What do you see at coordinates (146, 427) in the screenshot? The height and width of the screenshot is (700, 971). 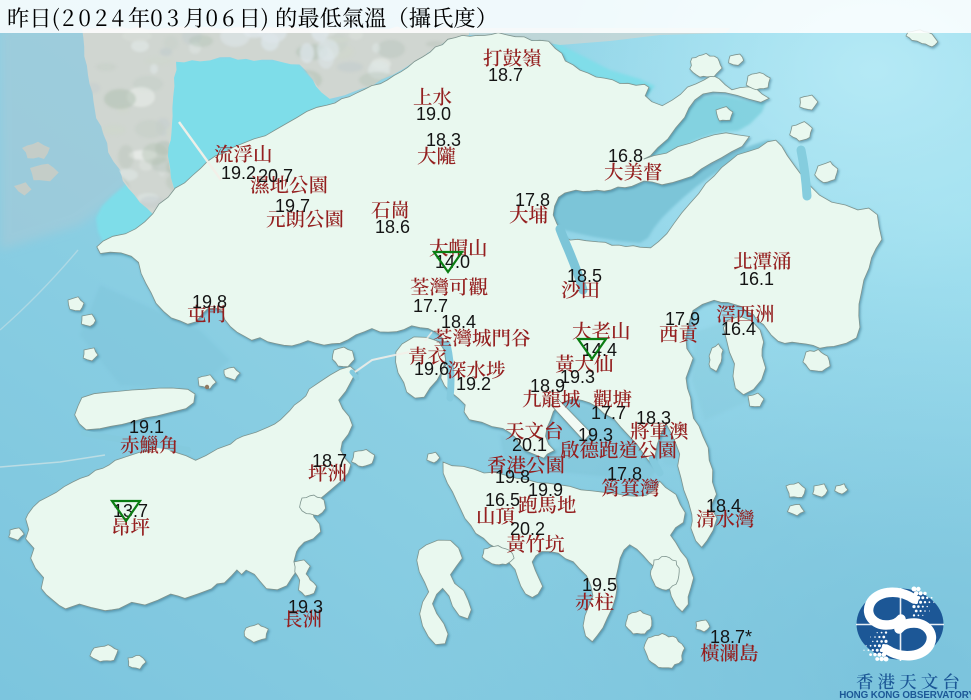 I see `svg-text: 19.1` at bounding box center [146, 427].